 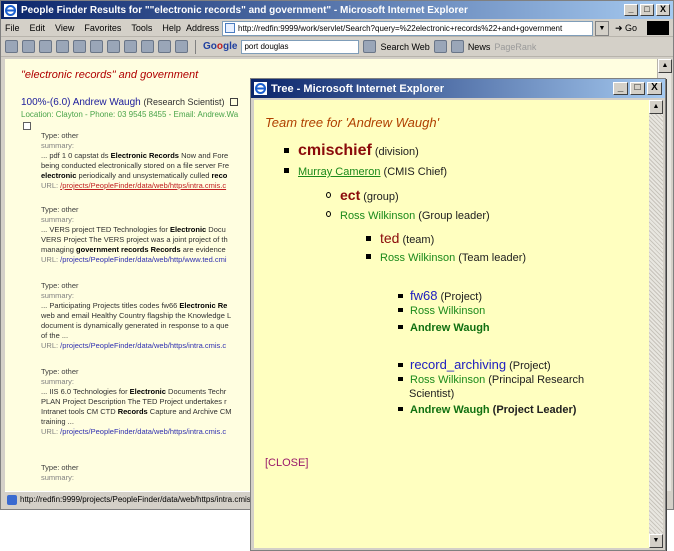 What do you see at coordinates (381, 197) in the screenshot?
I see `group-type: (group)` at bounding box center [381, 197].